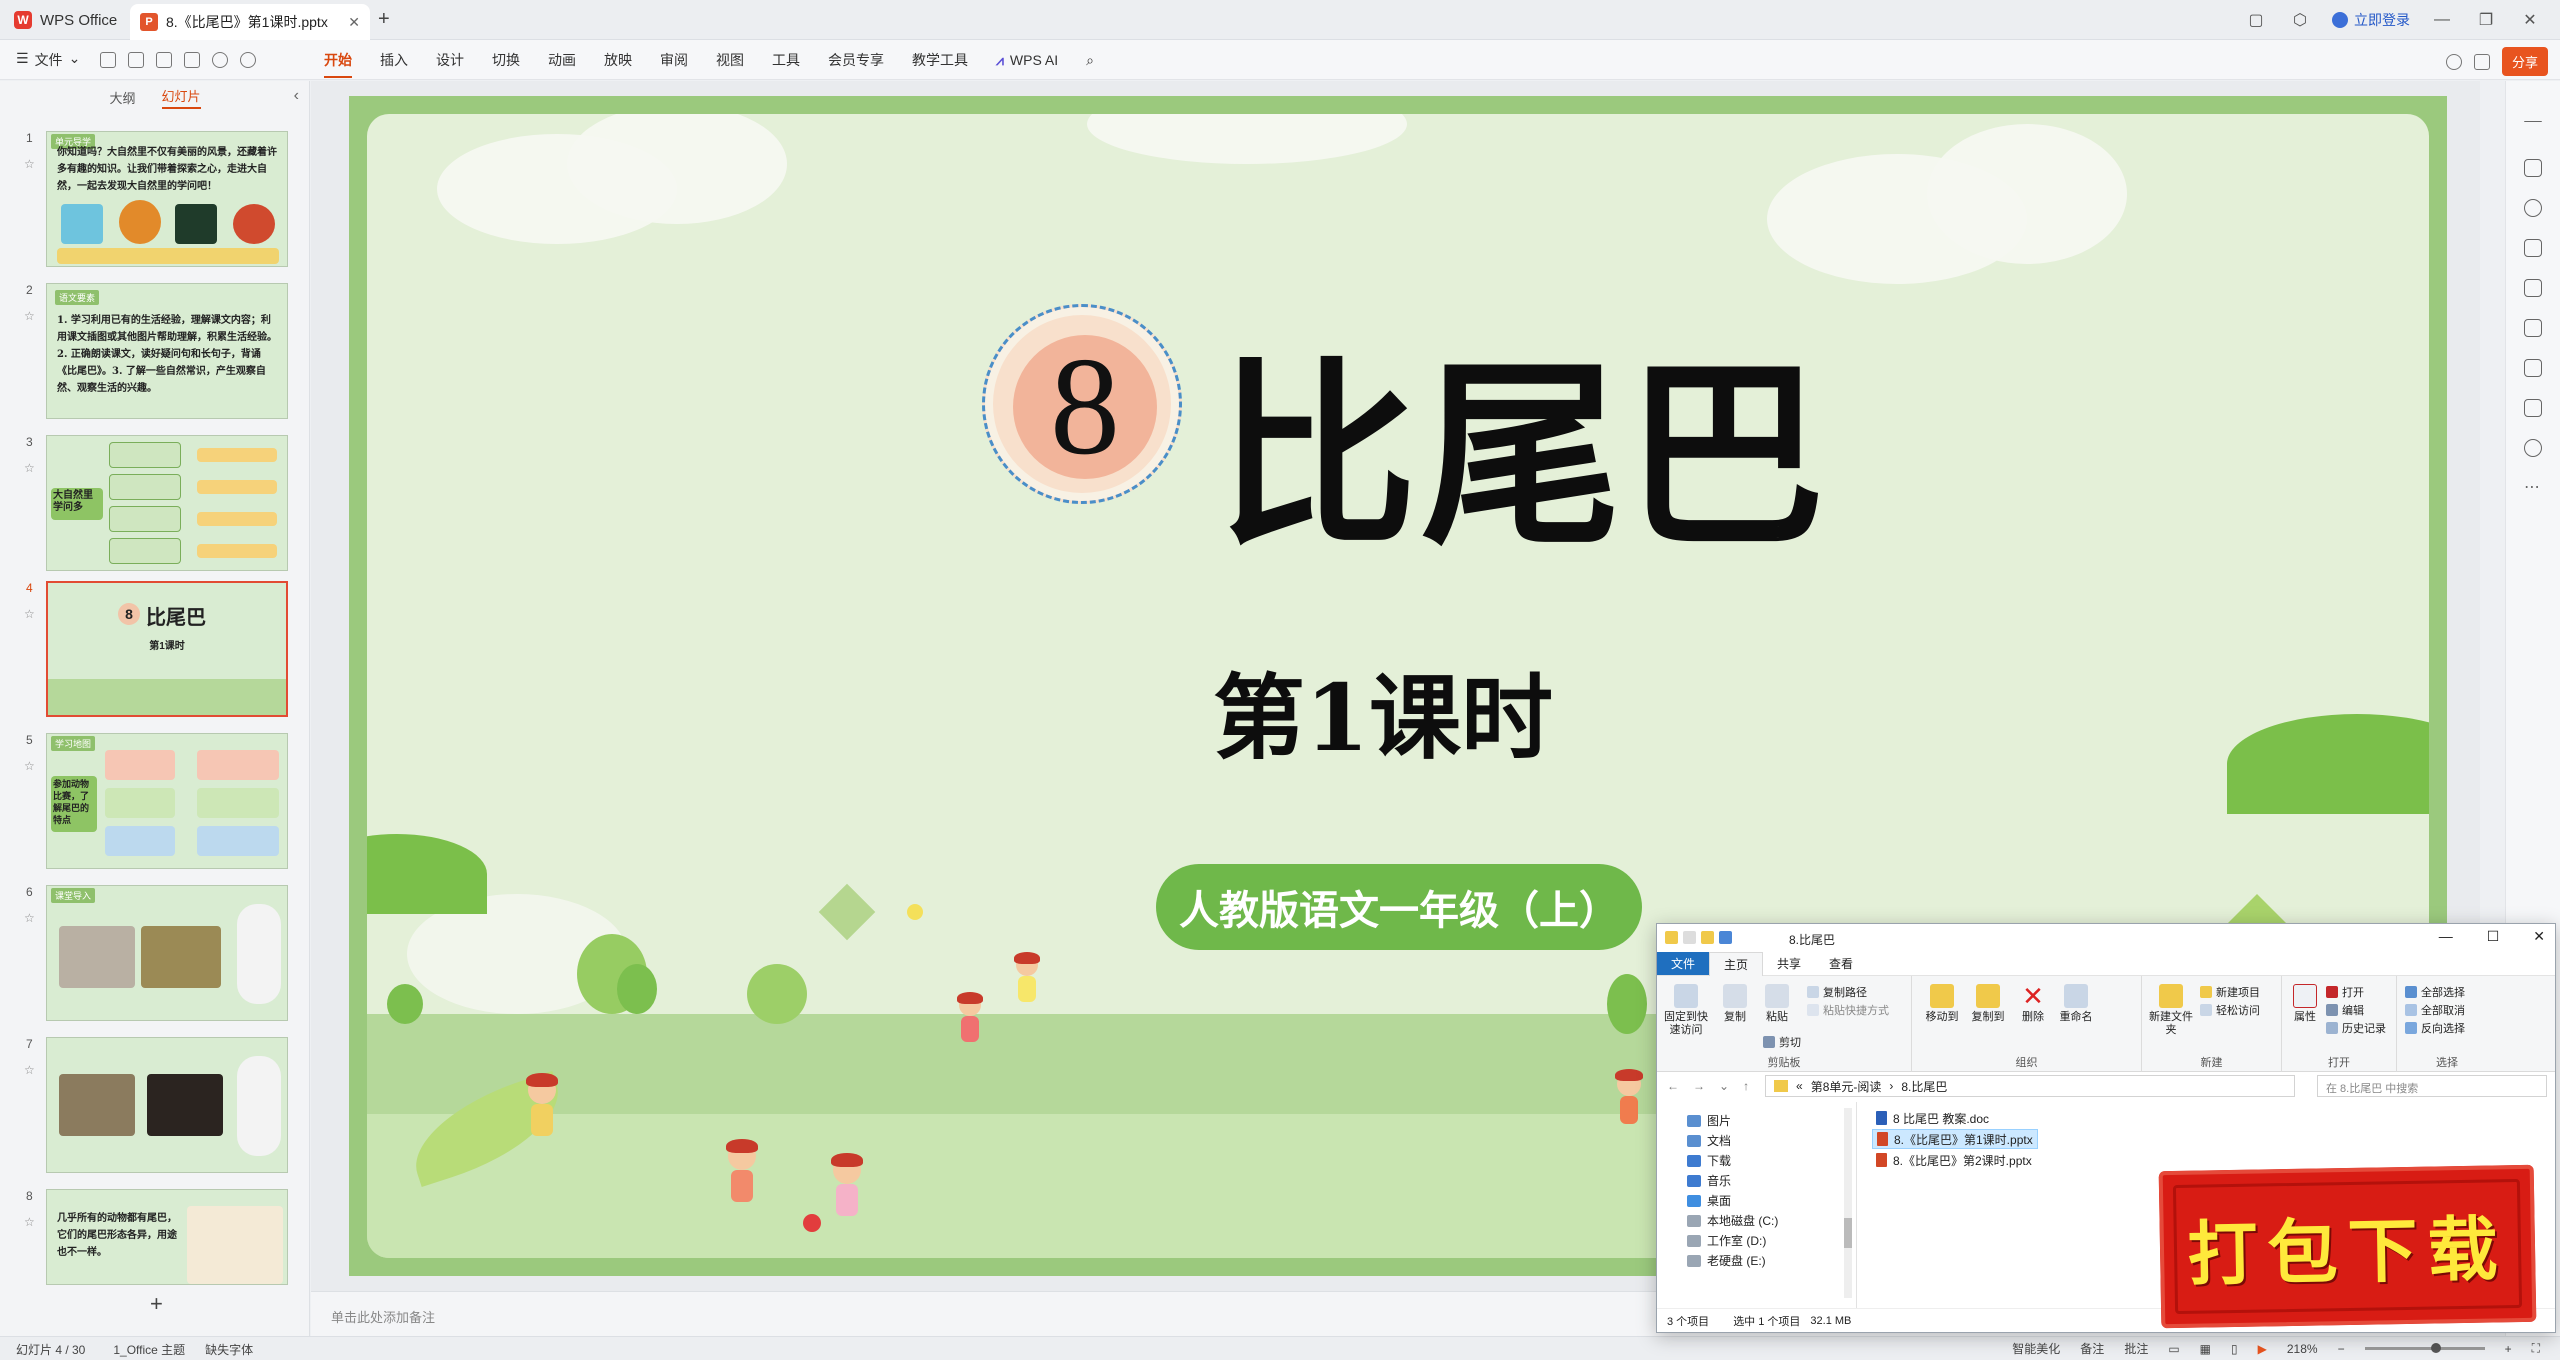 The width and height of the screenshot is (2560, 1360). I want to click on address-bar: « 第8单元-阅读 › 8.比尾巴, so click(2030, 1086).